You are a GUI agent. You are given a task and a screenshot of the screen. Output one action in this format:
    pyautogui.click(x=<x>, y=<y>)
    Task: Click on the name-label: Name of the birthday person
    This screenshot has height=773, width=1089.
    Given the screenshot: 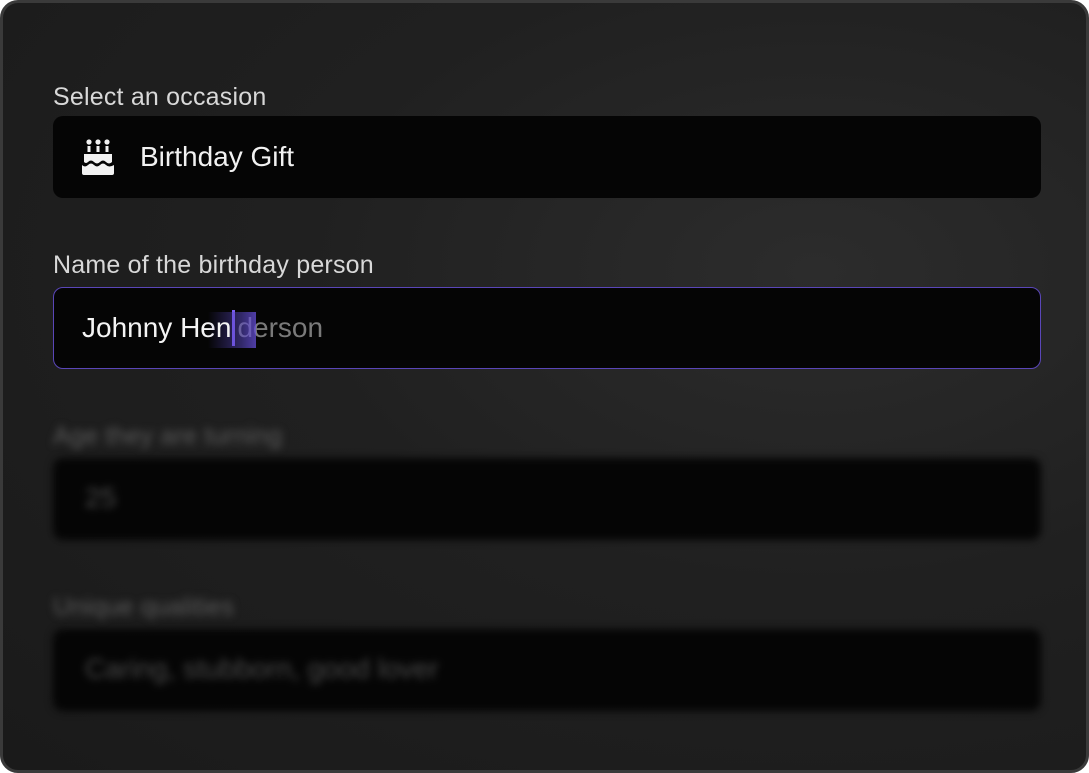 What is the action you would take?
    pyautogui.click(x=213, y=265)
    